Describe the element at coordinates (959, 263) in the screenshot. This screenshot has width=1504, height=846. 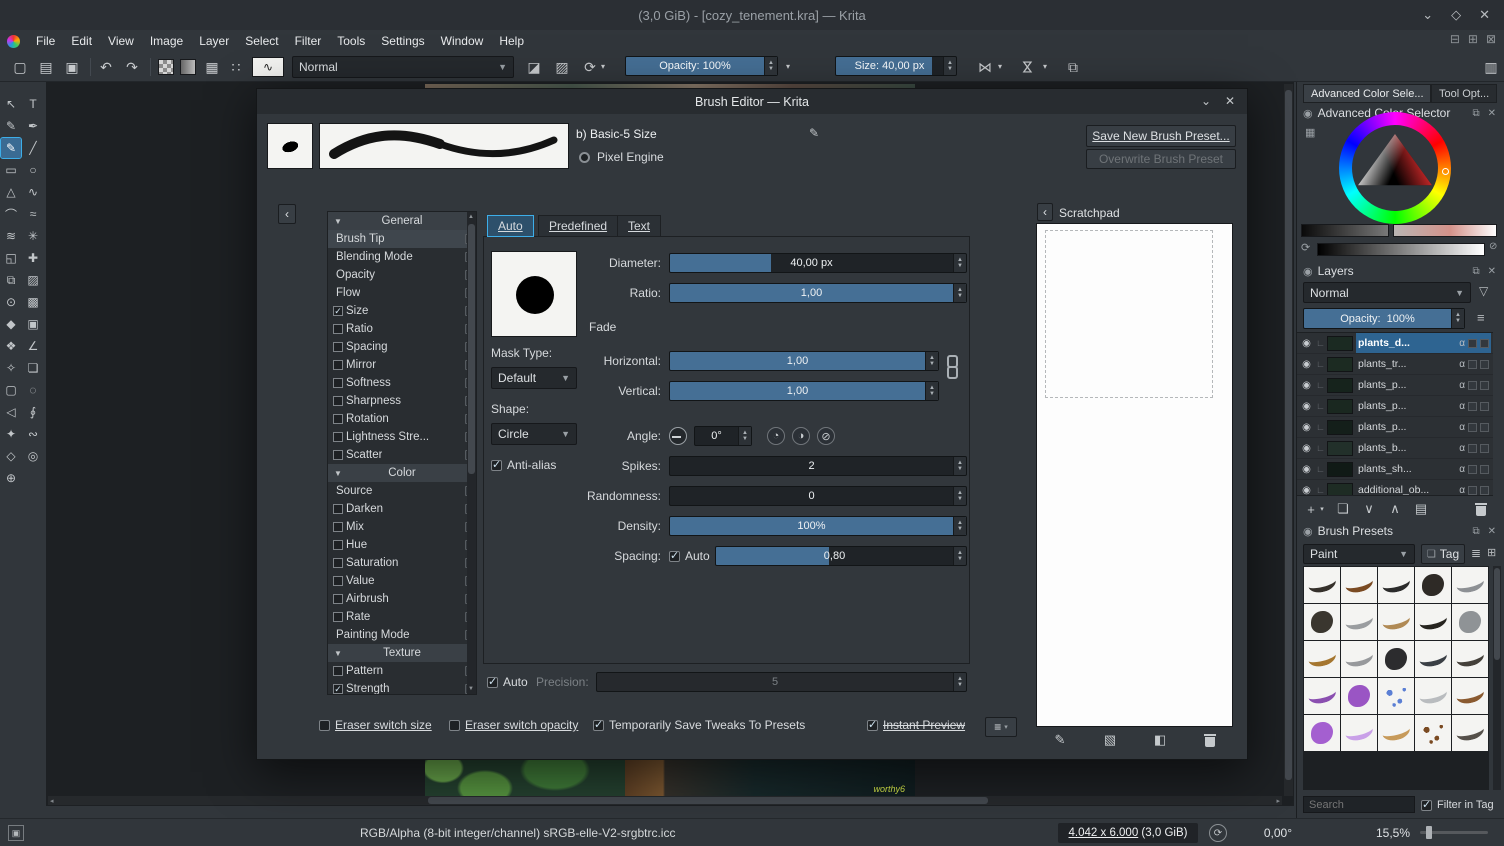
I see `diameter-spinner: ▲ ▼` at that location.